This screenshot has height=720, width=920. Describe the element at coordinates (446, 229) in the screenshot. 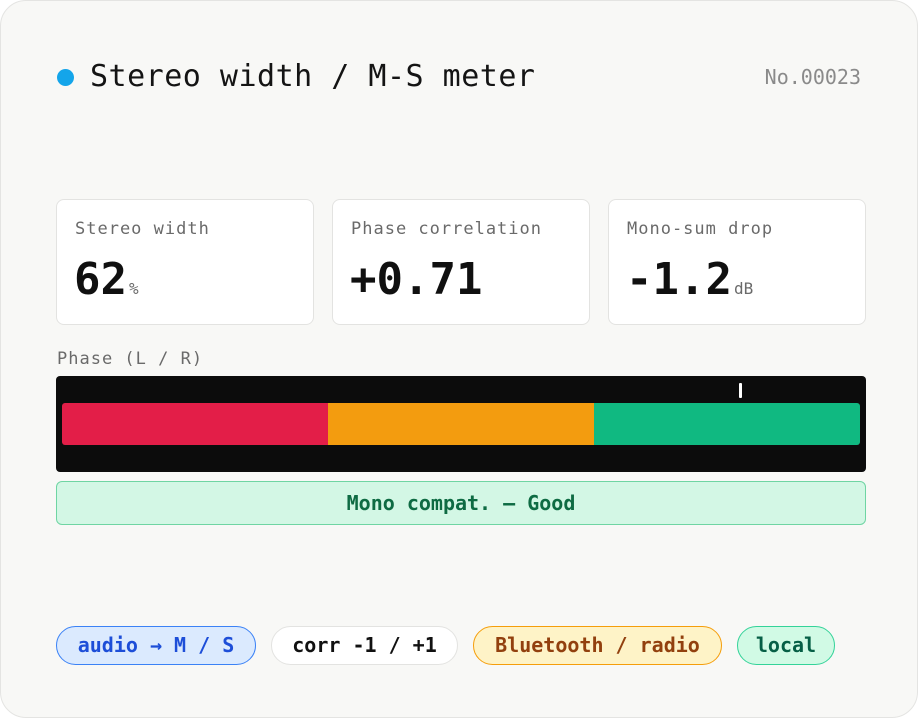

I see `metric-label: Phase correlation` at that location.